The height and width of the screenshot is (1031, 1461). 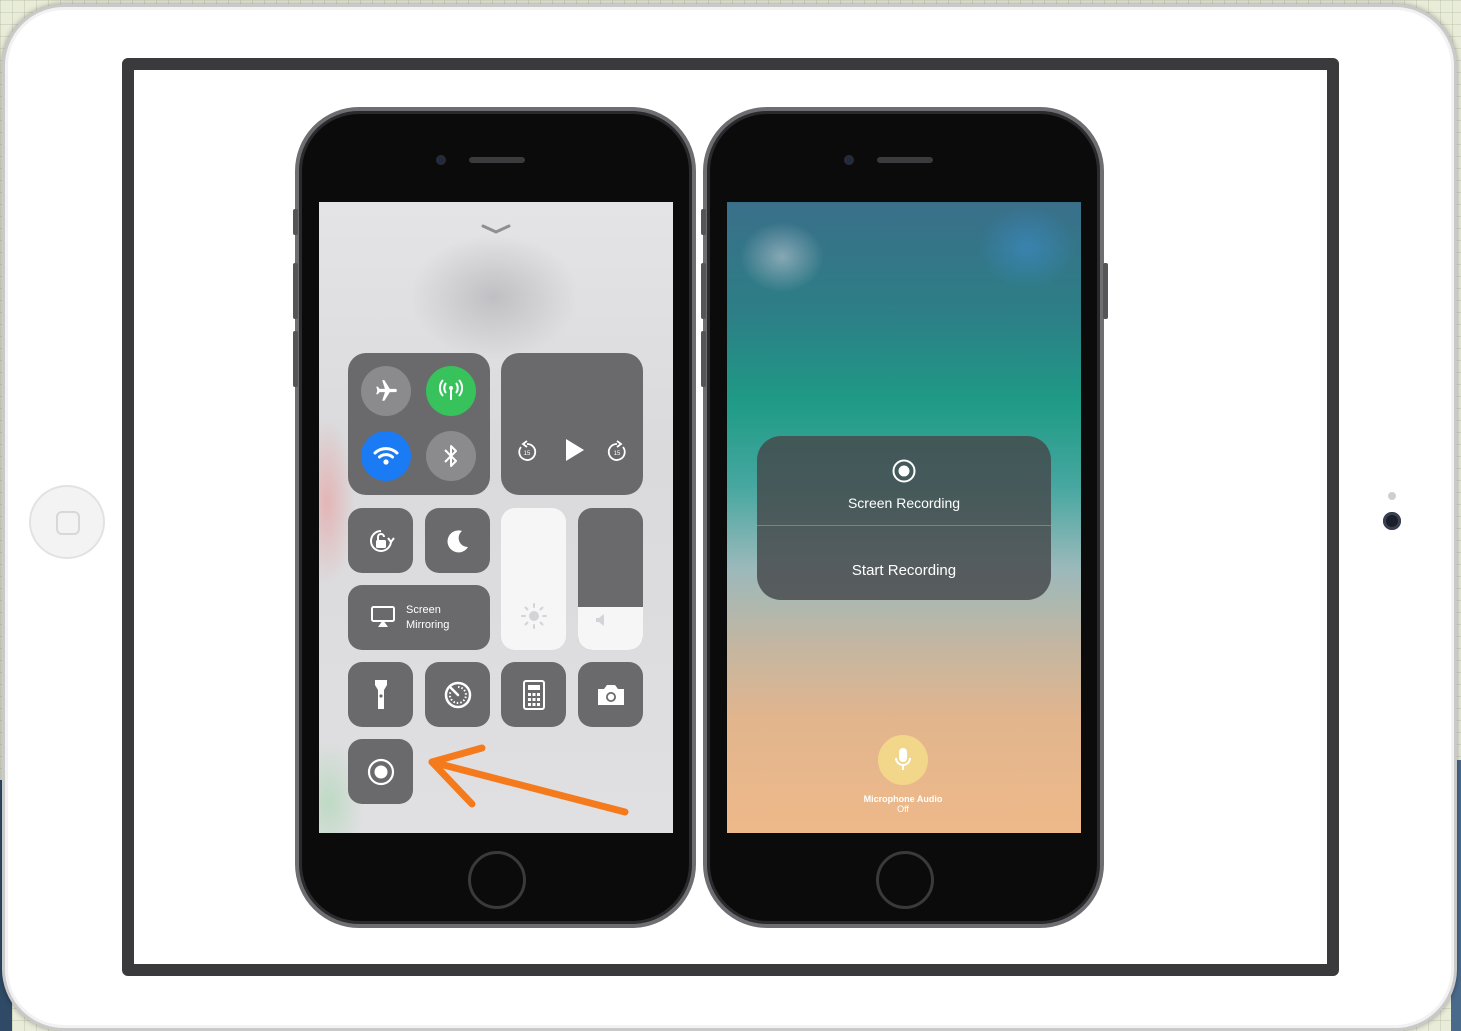 I want to click on ipad-camera, so click(x=1392, y=521).